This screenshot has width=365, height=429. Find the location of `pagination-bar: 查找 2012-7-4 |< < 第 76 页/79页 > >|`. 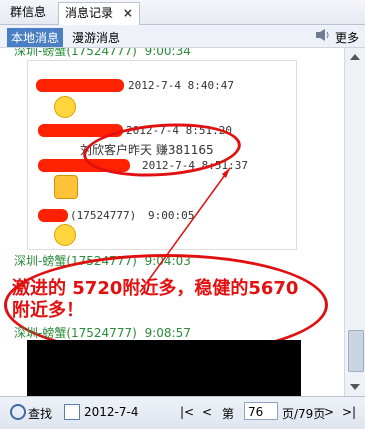

pagination-bar: 查找 2012-7-4 |< < 第 76 页/79页 > >| is located at coordinates (182, 412).